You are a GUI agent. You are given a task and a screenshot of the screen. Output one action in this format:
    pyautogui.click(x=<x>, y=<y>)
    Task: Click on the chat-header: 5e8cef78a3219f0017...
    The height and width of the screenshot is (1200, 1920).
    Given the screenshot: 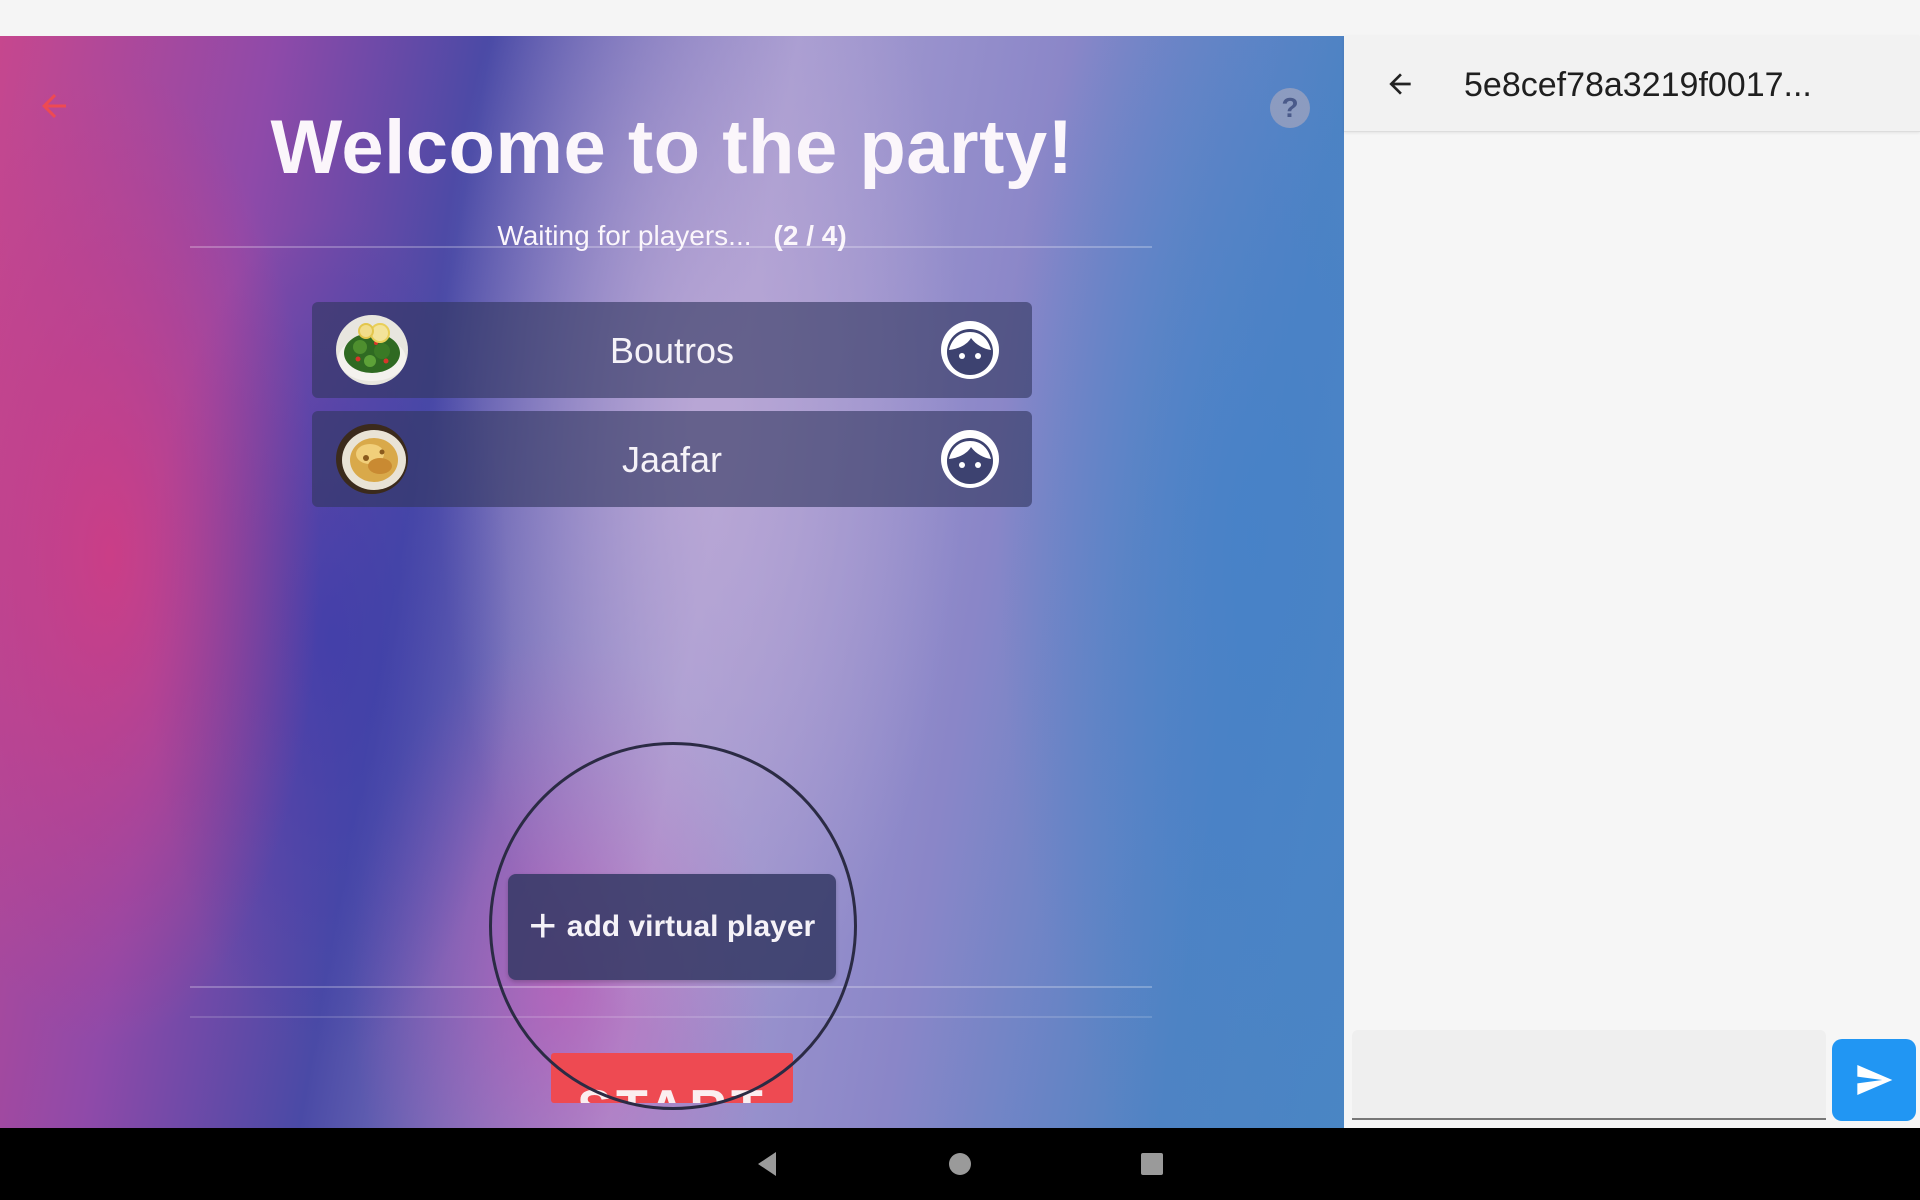 What is the action you would take?
    pyautogui.click(x=1632, y=84)
    